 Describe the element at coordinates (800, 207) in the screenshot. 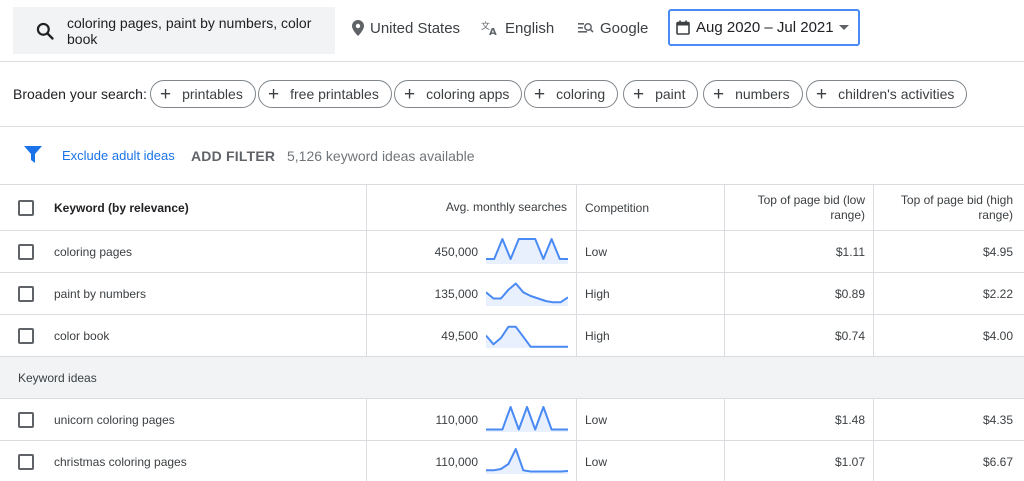

I see `header-bid-low: Top of page bid (low range)` at that location.